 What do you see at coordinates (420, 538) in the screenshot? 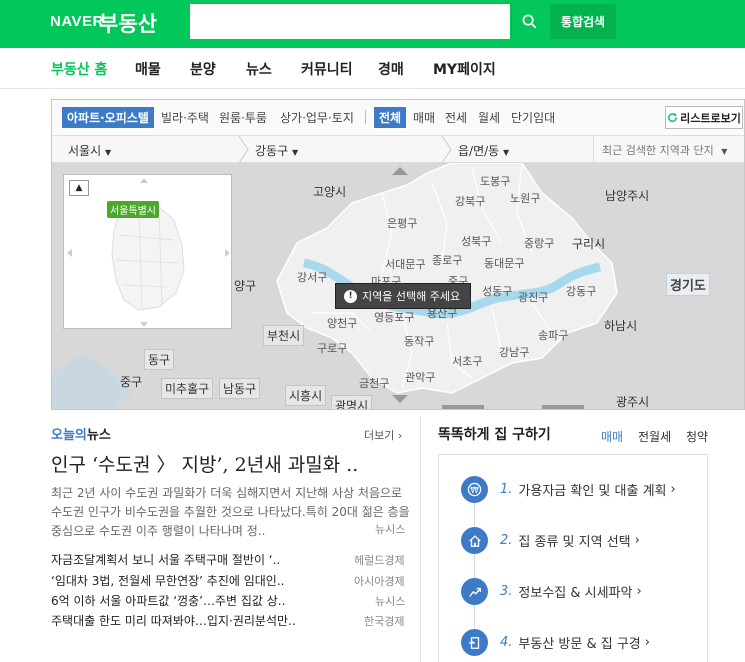
I see `section-divider` at bounding box center [420, 538].